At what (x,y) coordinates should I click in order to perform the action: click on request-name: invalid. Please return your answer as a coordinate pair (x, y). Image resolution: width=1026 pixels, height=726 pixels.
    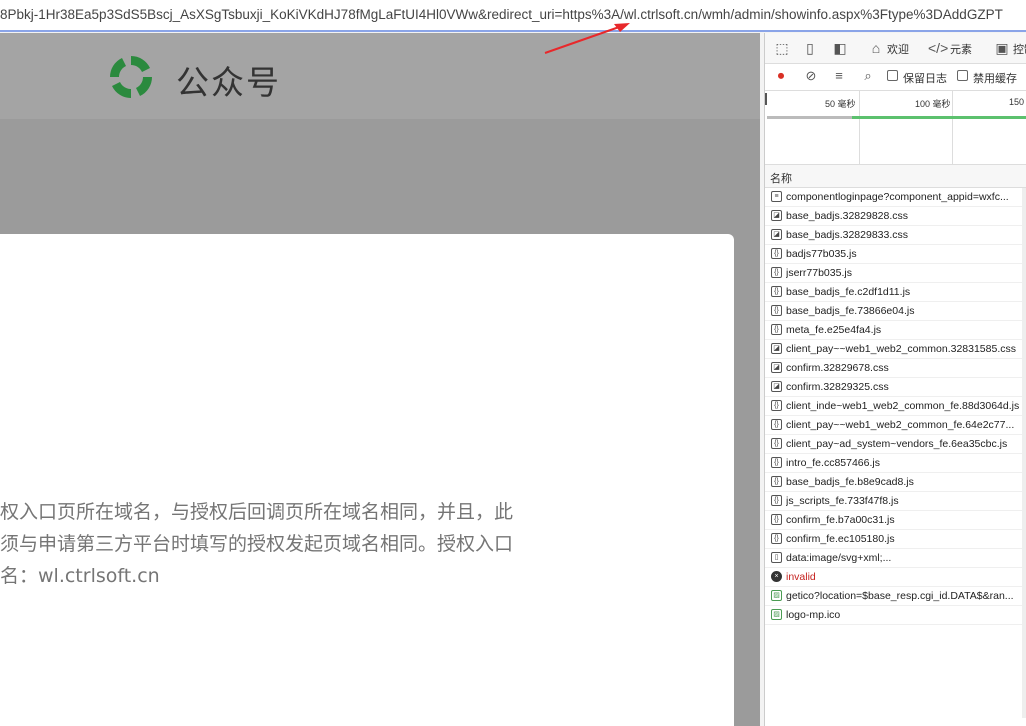
    Looking at the image, I should click on (801, 577).